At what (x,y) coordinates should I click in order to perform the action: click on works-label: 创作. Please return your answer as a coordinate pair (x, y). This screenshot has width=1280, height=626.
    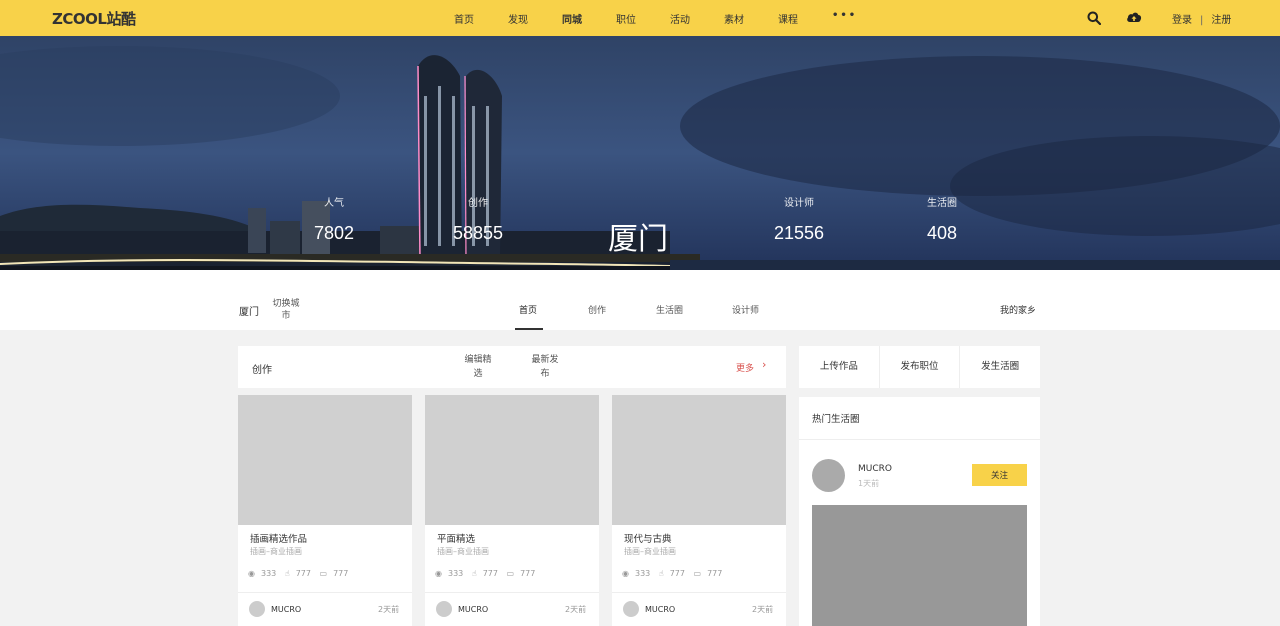
    Looking at the image, I should click on (478, 203).